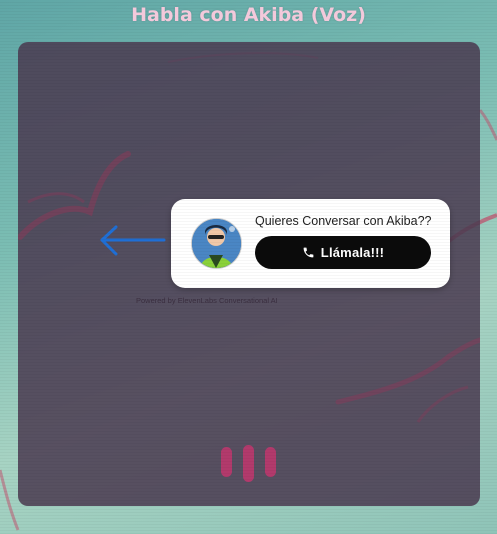 This screenshot has height=534, width=497. What do you see at coordinates (216, 243) in the screenshot?
I see `akiba-avatar-icon` at bounding box center [216, 243].